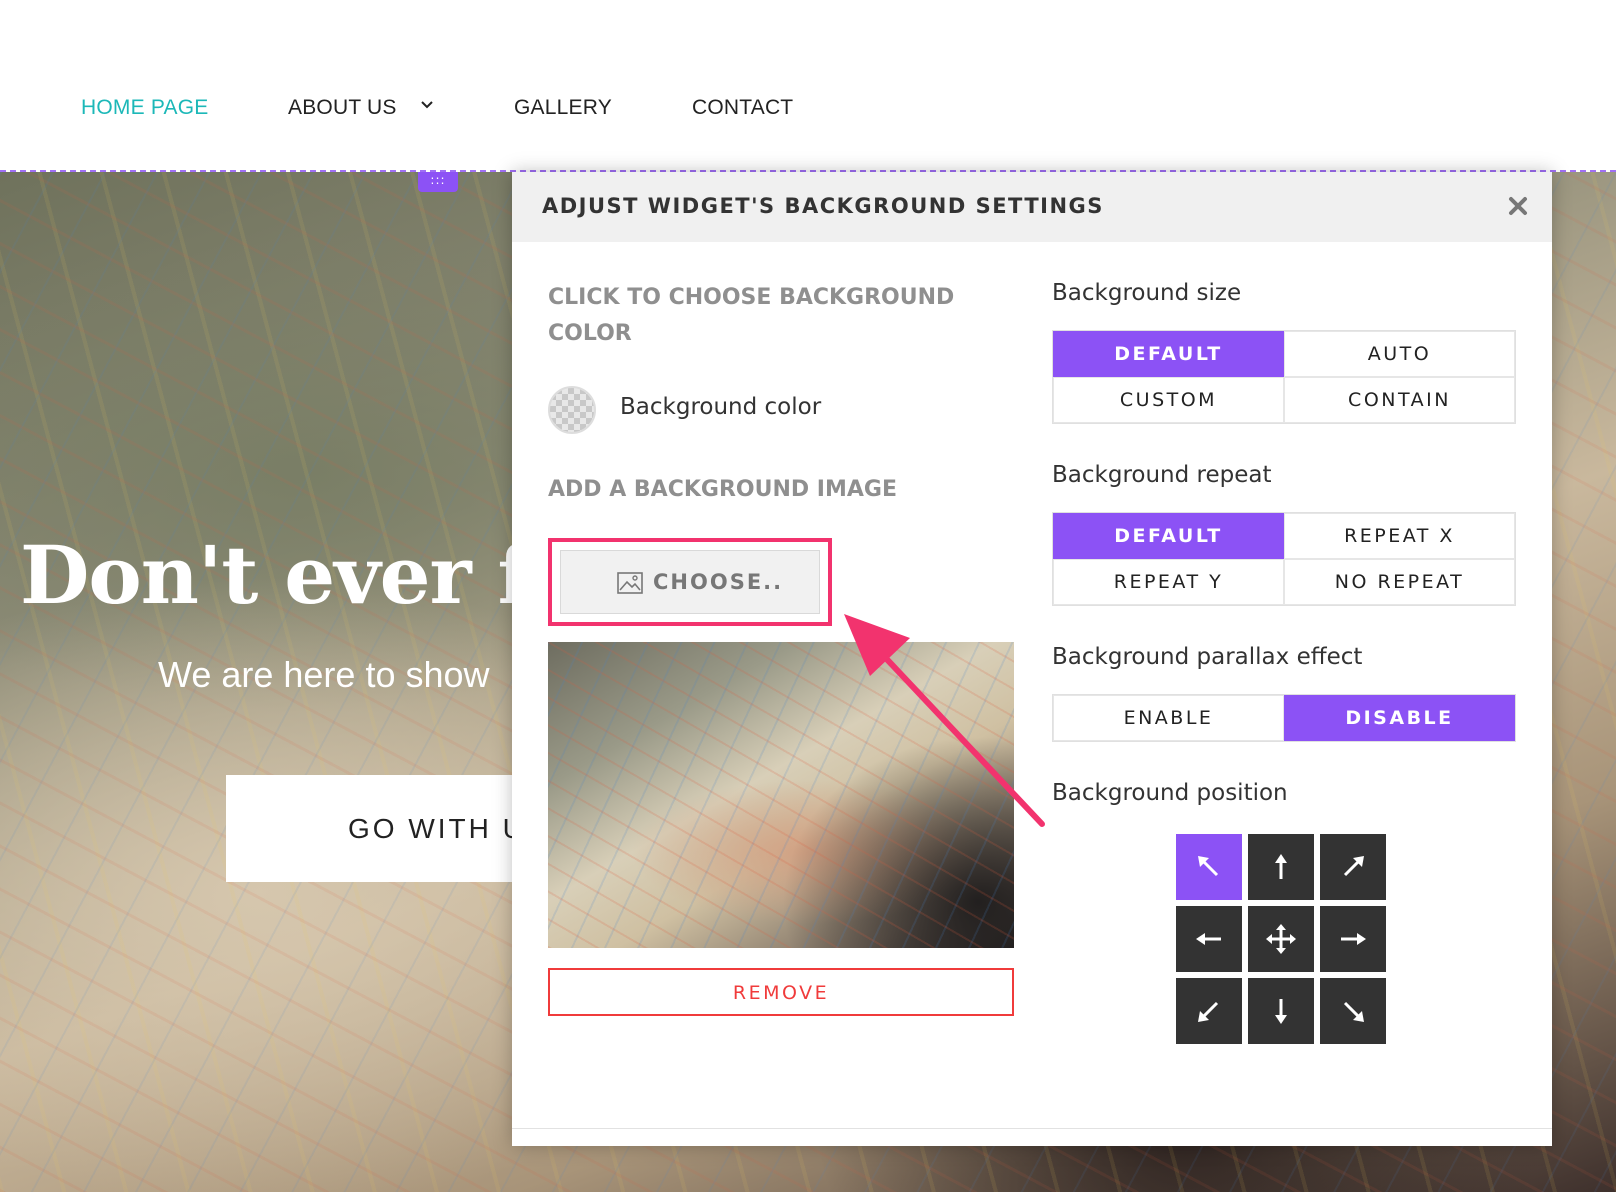 The height and width of the screenshot is (1192, 1616). I want to click on position-center-button, so click(1281, 939).